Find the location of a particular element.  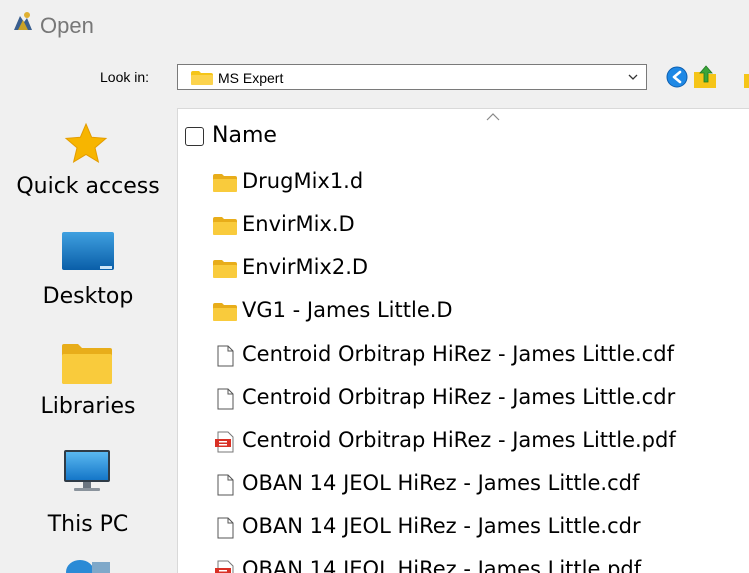

look-in-label: Look in: is located at coordinates (125, 77).